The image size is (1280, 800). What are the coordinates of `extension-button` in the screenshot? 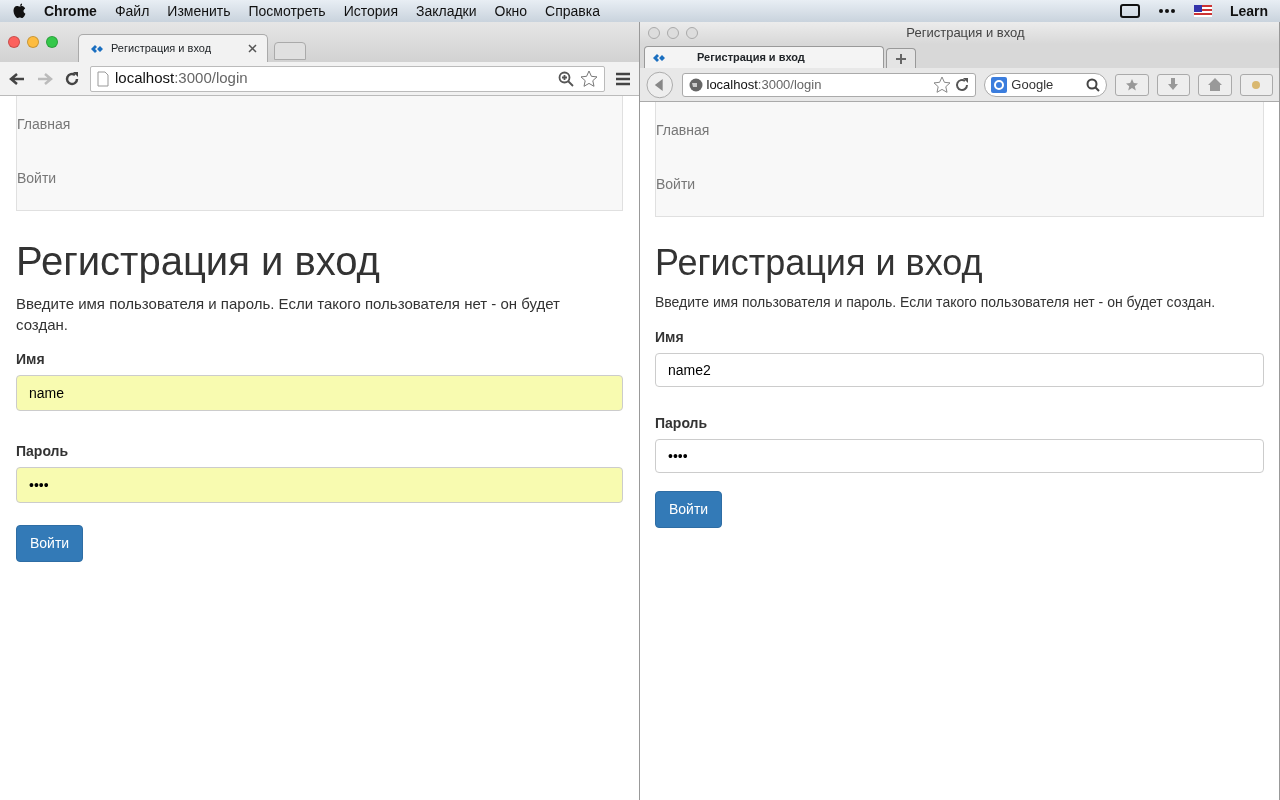 It's located at (1256, 84).